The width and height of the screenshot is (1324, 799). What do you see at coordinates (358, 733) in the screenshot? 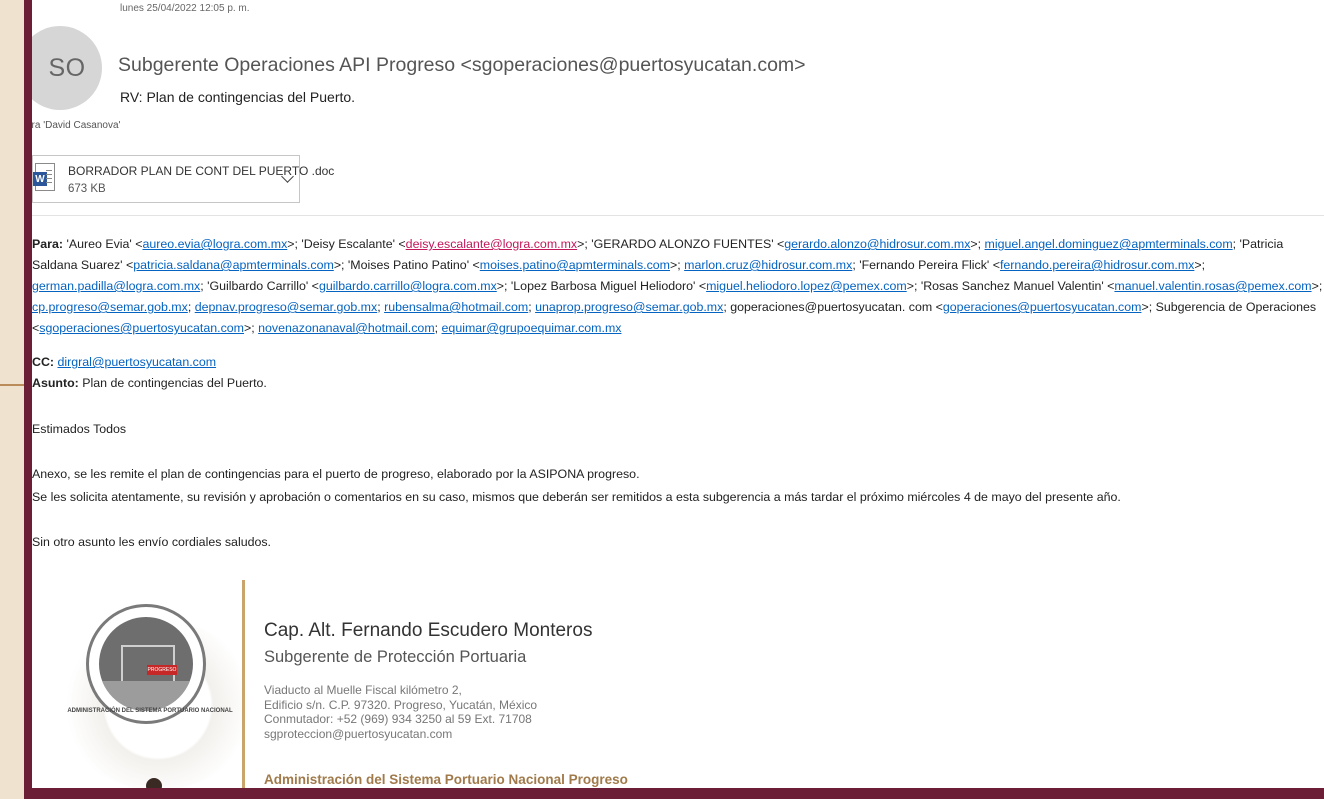
I see `address-line: sgproteccion@puertosyucatan.com` at bounding box center [358, 733].